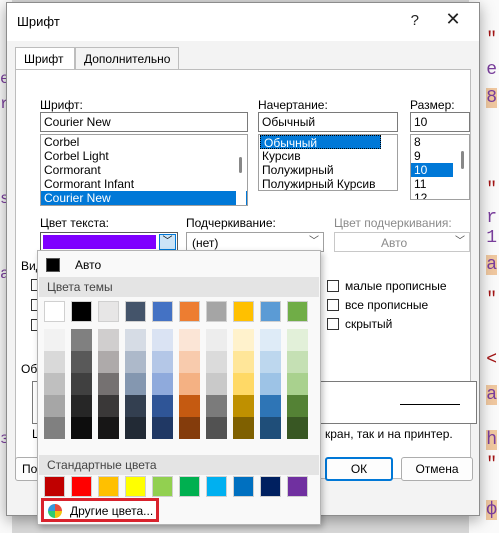 This screenshot has width=499, height=533. What do you see at coordinates (109, 242) in the screenshot?
I see `text-color-combo: ﹀` at bounding box center [109, 242].